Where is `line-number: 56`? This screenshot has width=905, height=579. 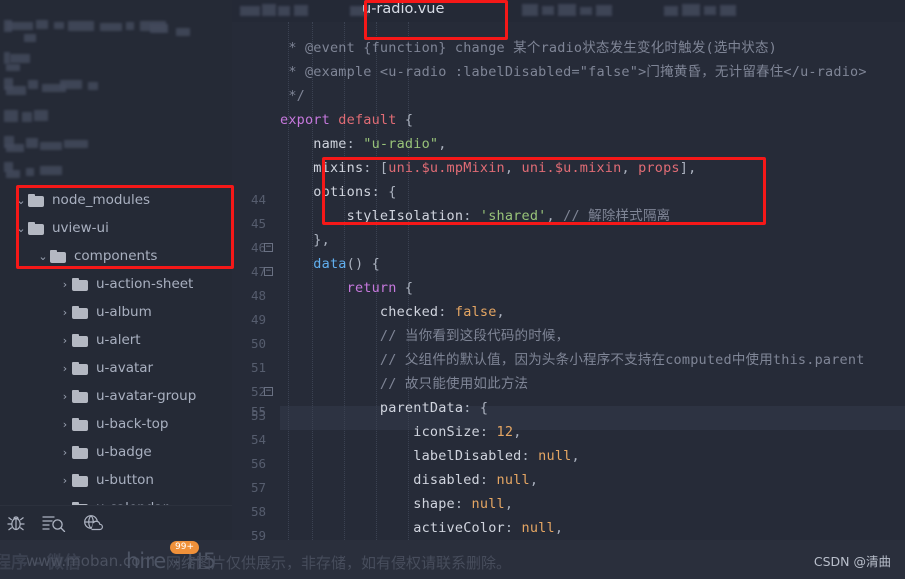 line-number: 56 is located at coordinates (258, 463).